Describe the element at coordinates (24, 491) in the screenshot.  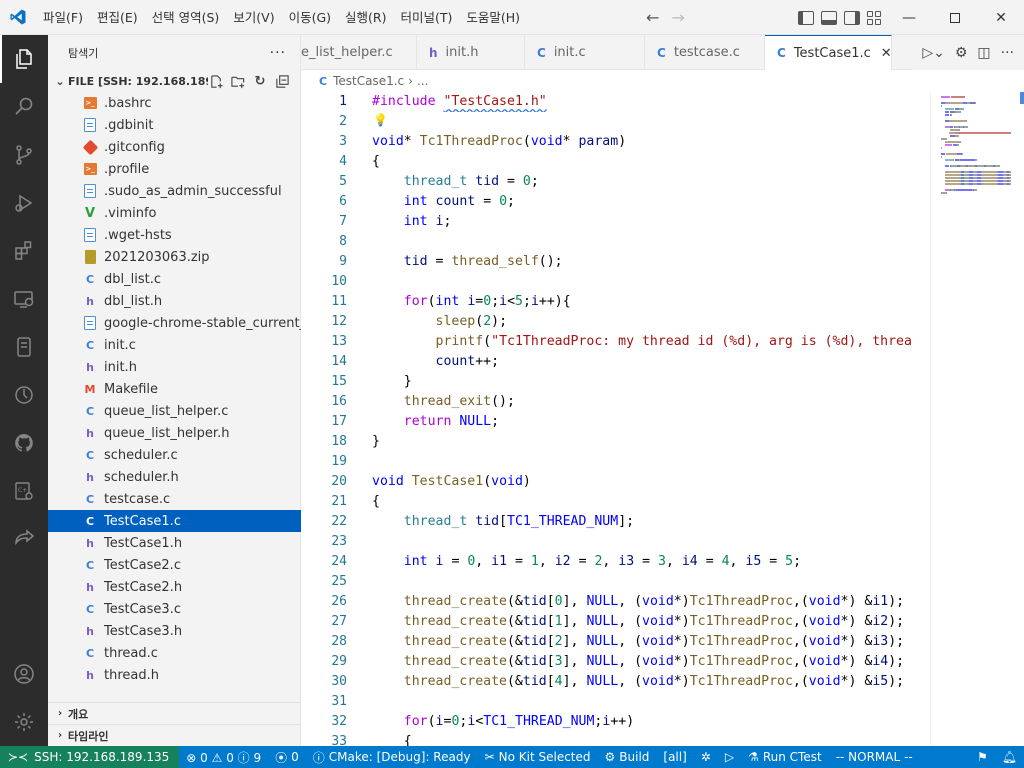
I see `cmake-icon: C+` at that location.